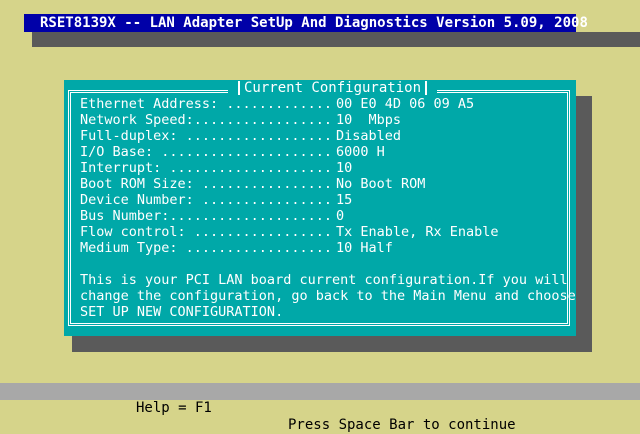 This screenshot has height=434, width=640. I want to click on panel-title-text: Current Configuration, so click(333, 88).